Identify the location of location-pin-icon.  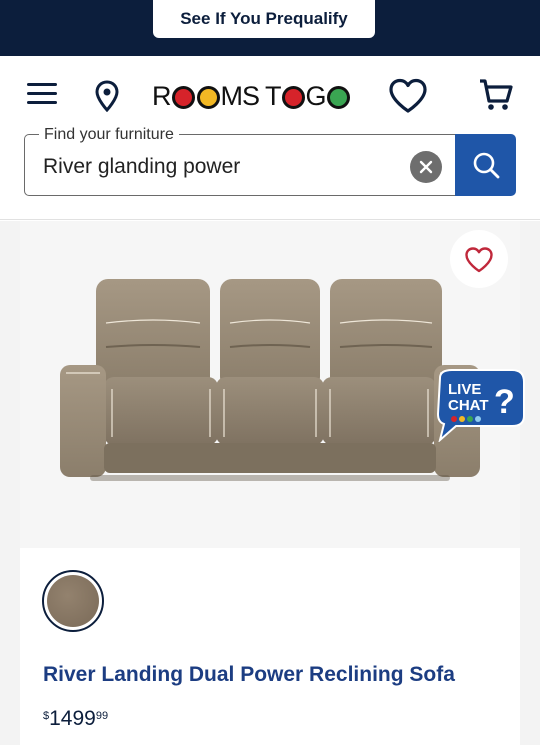
(107, 96).